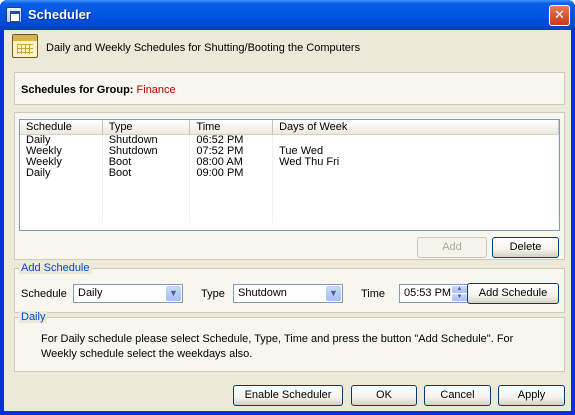 The width and height of the screenshot is (575, 415). What do you see at coordinates (428, 293) in the screenshot?
I see `time-value: 05:53 PM` at bounding box center [428, 293].